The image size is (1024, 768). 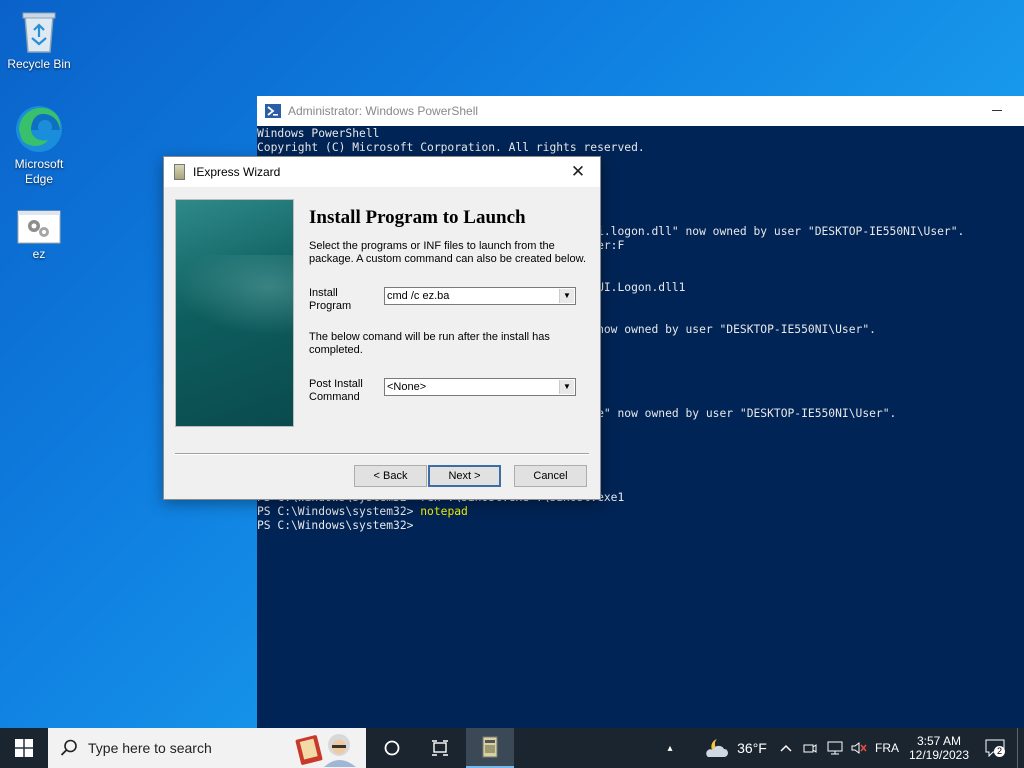 What do you see at coordinates (417, 217) in the screenshot?
I see `wizard-heading: Install Program to Launch` at bounding box center [417, 217].